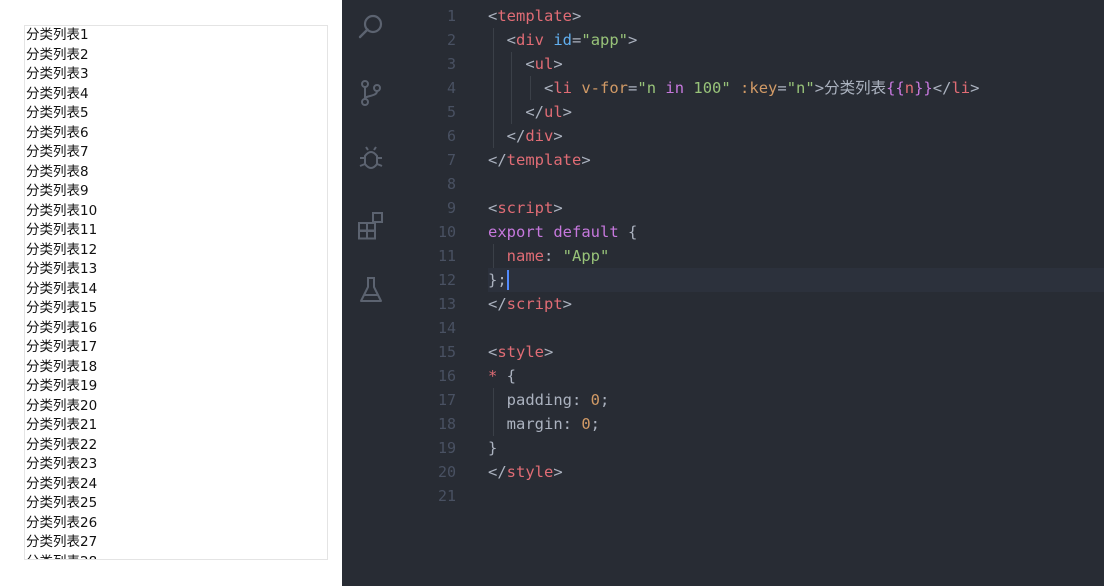  Describe the element at coordinates (796, 448) in the screenshot. I see `code-line: }` at that location.